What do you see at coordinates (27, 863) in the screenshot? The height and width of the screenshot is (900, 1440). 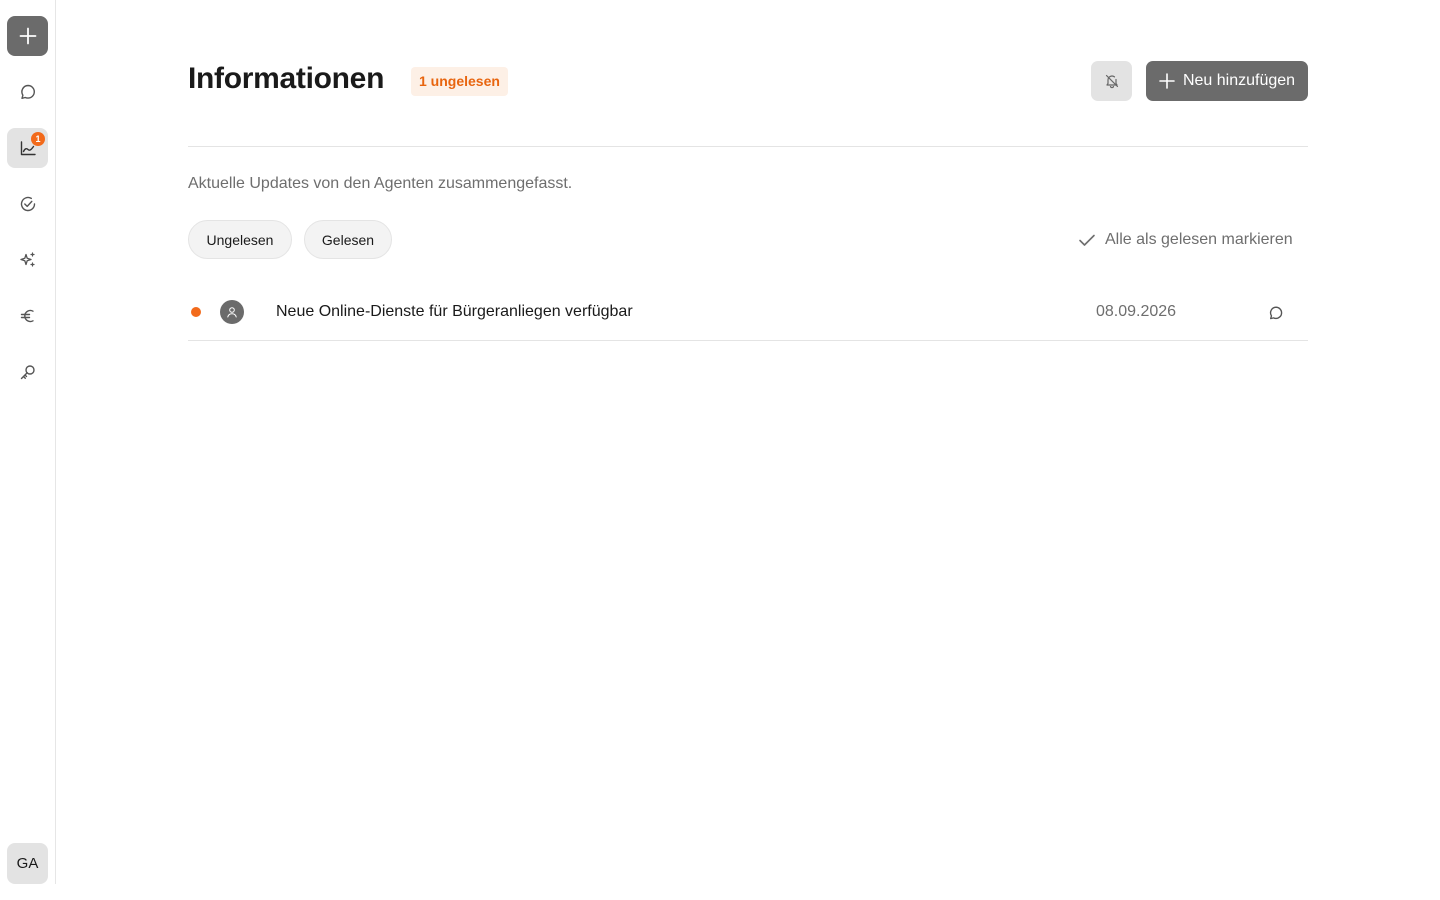 I see `user-avatar: GA` at bounding box center [27, 863].